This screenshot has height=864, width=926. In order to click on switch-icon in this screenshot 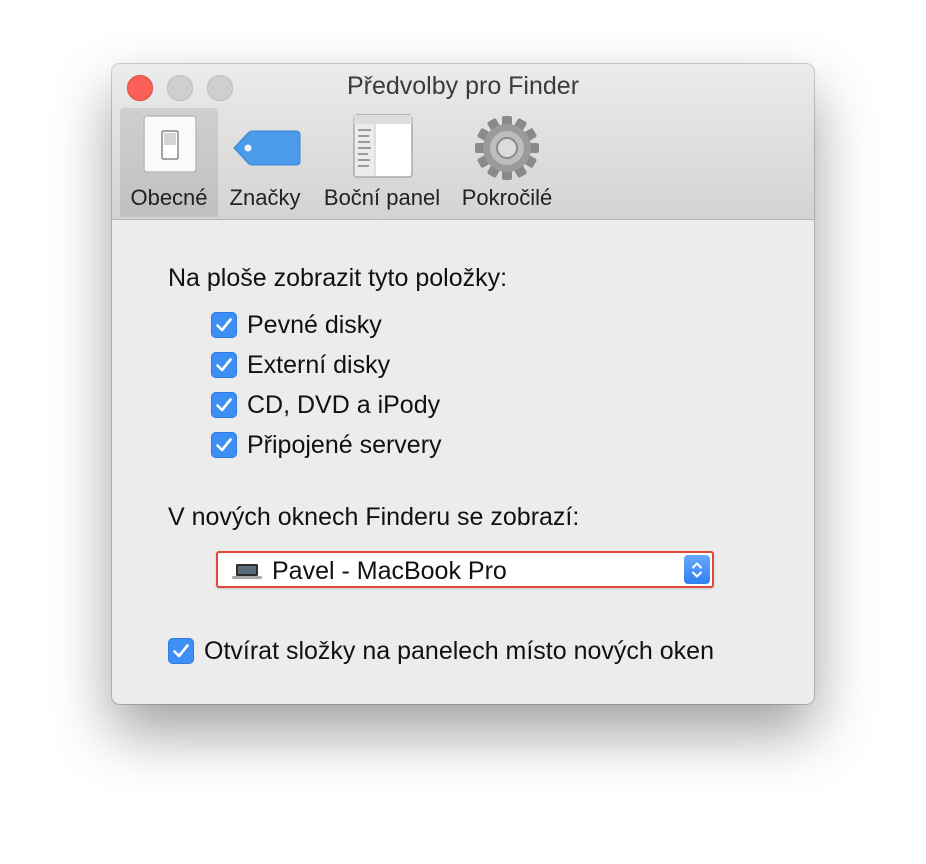, I will do `click(170, 144)`.